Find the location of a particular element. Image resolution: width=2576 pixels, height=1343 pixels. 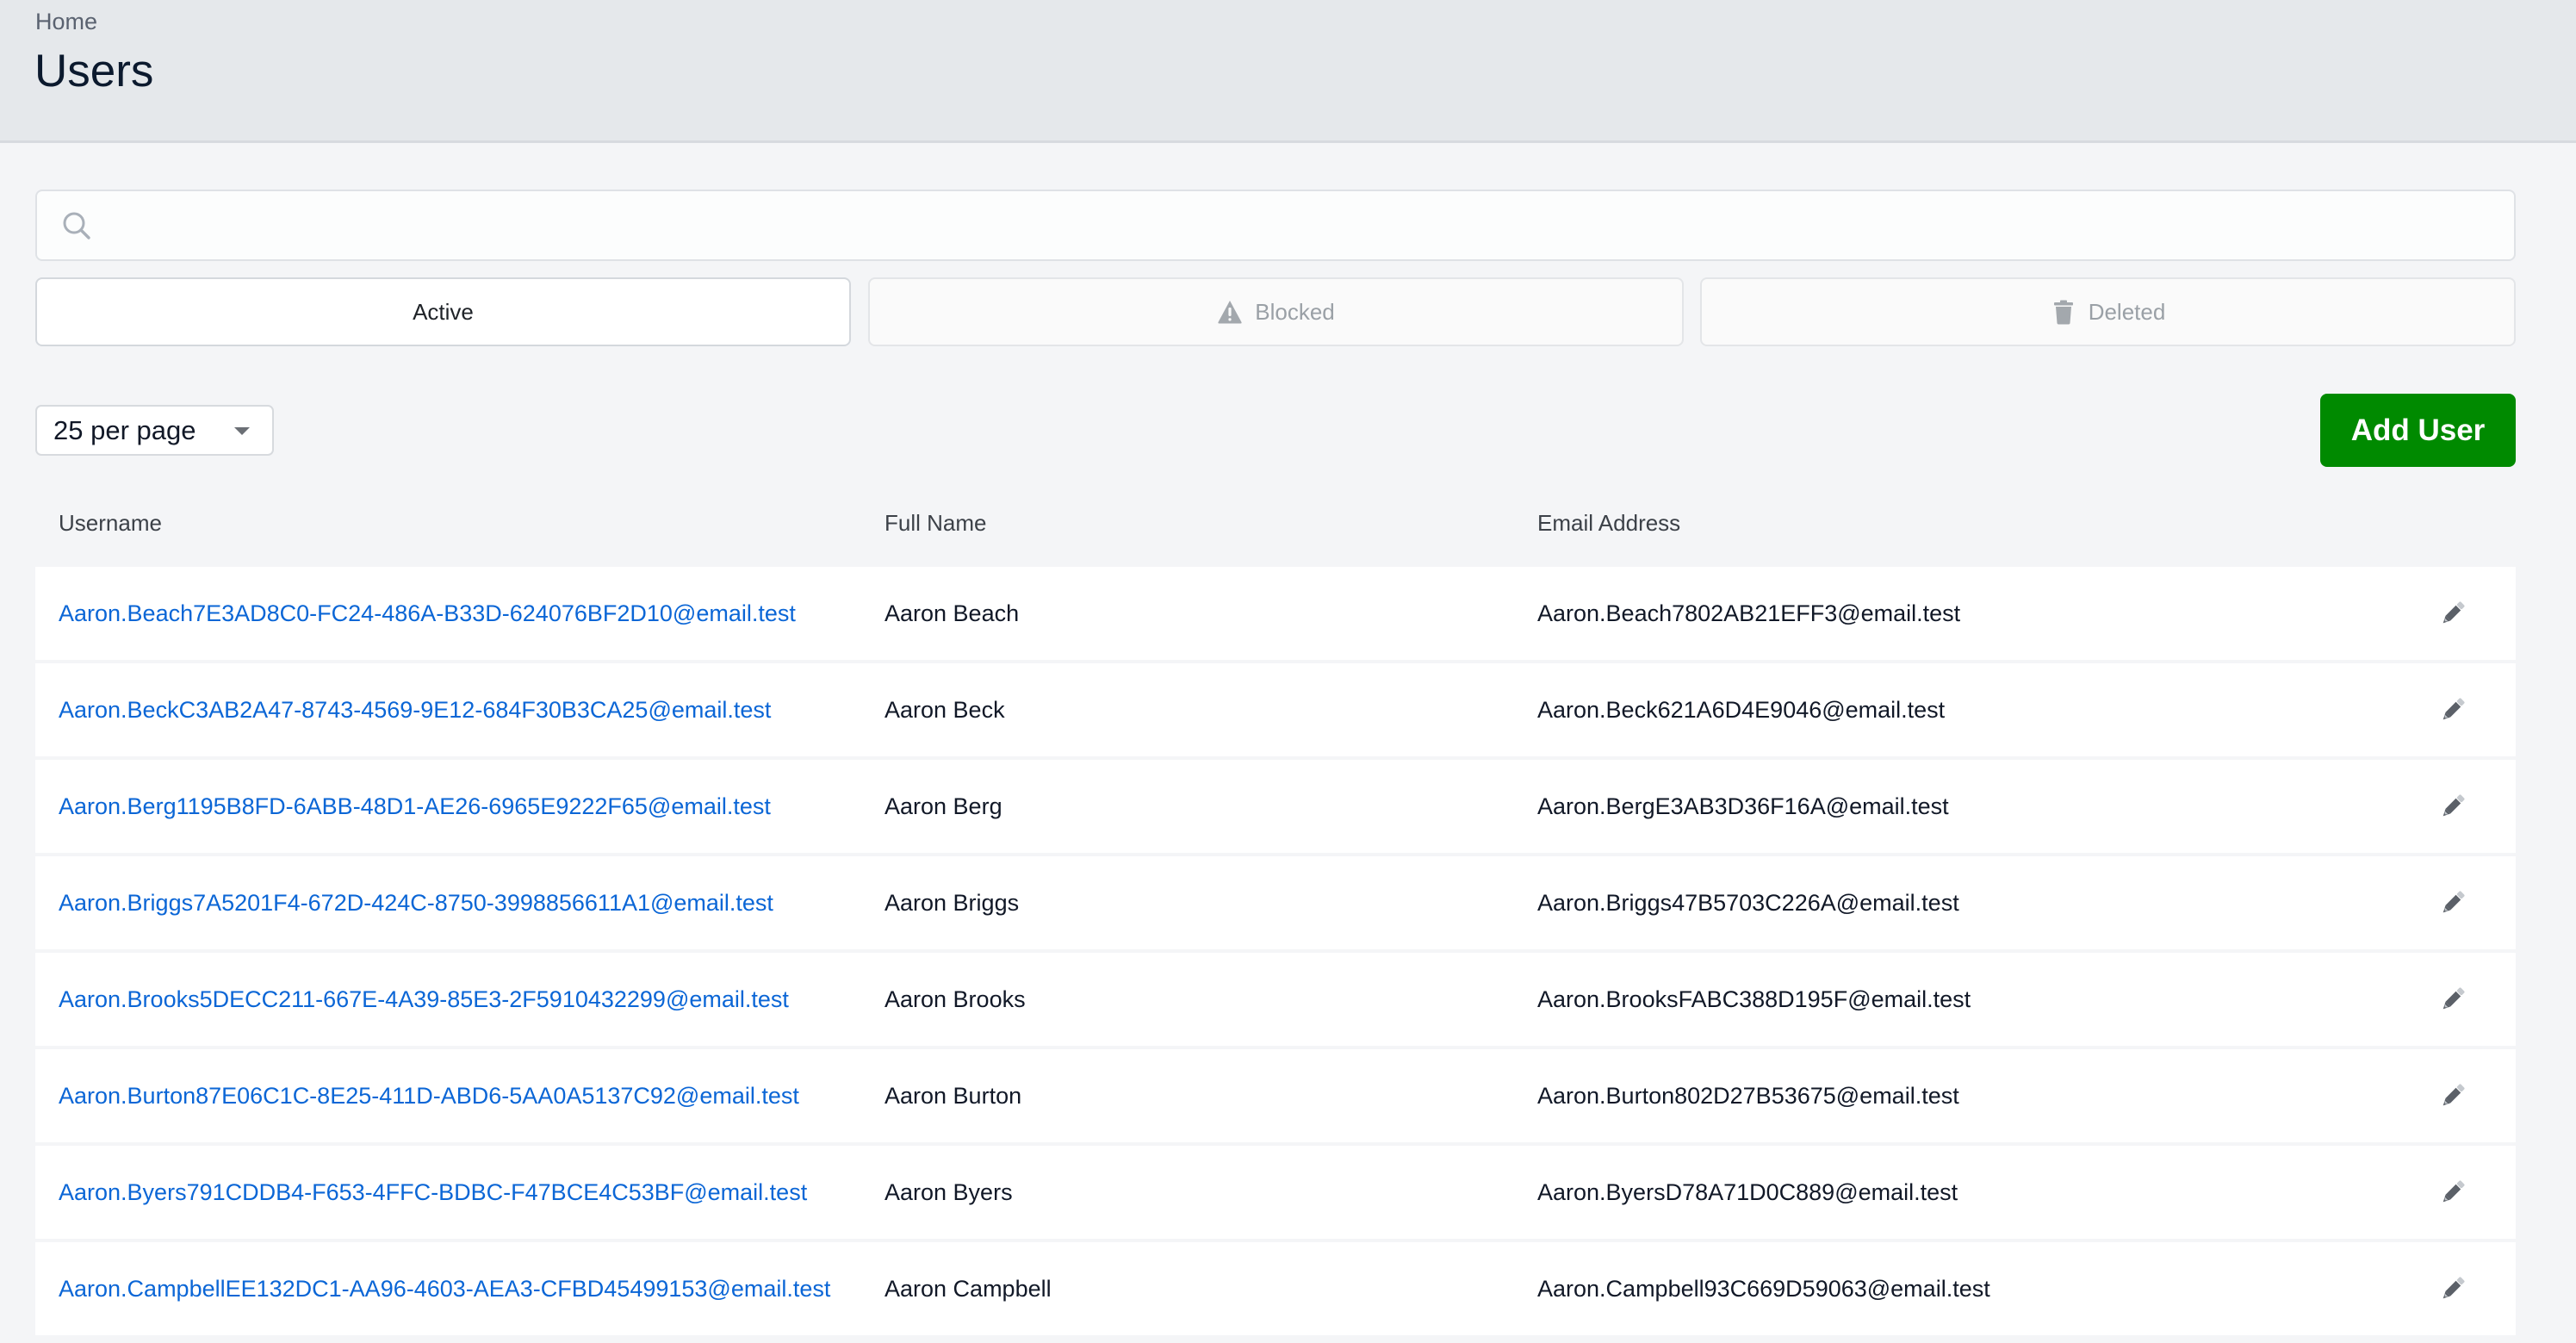

email-address: Aaron.Briggs47B5703C226A@email.test is located at coordinates (1748, 903).